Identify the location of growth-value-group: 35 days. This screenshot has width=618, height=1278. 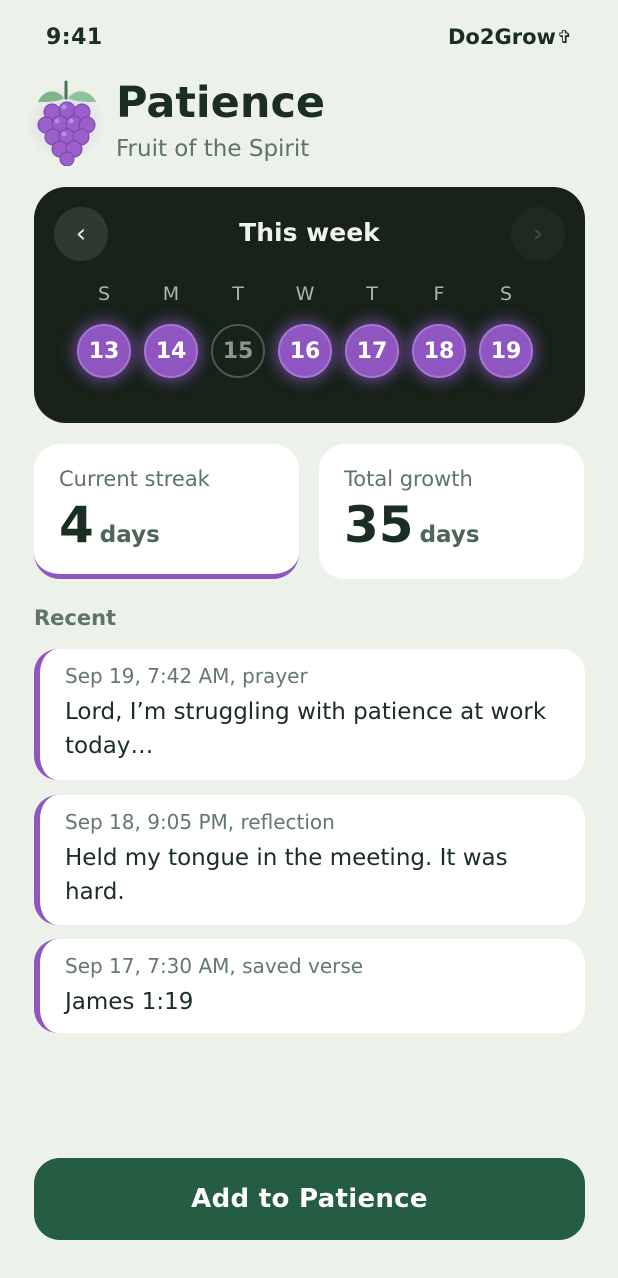
(412, 525).